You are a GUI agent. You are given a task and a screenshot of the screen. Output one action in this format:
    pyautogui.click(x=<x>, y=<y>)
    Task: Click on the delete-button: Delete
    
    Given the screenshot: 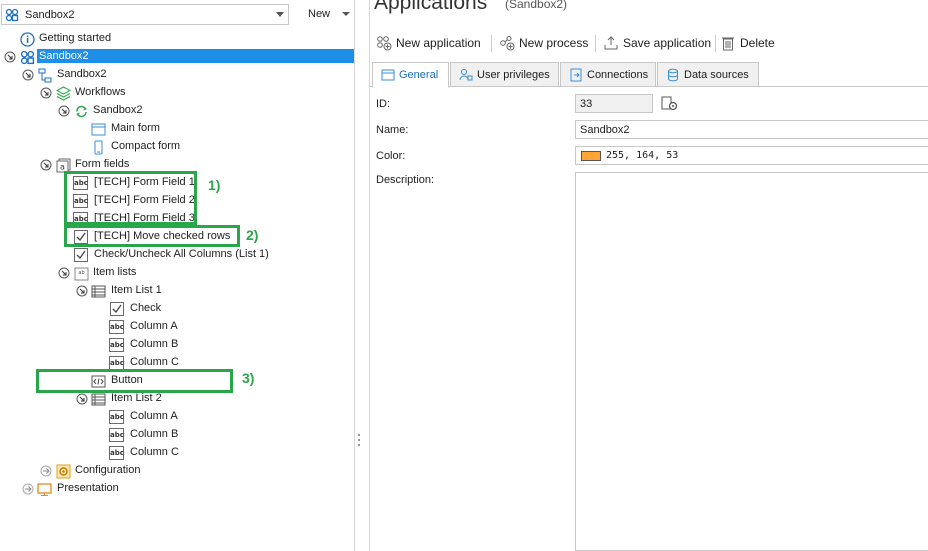 What is the action you would take?
    pyautogui.click(x=750, y=43)
    